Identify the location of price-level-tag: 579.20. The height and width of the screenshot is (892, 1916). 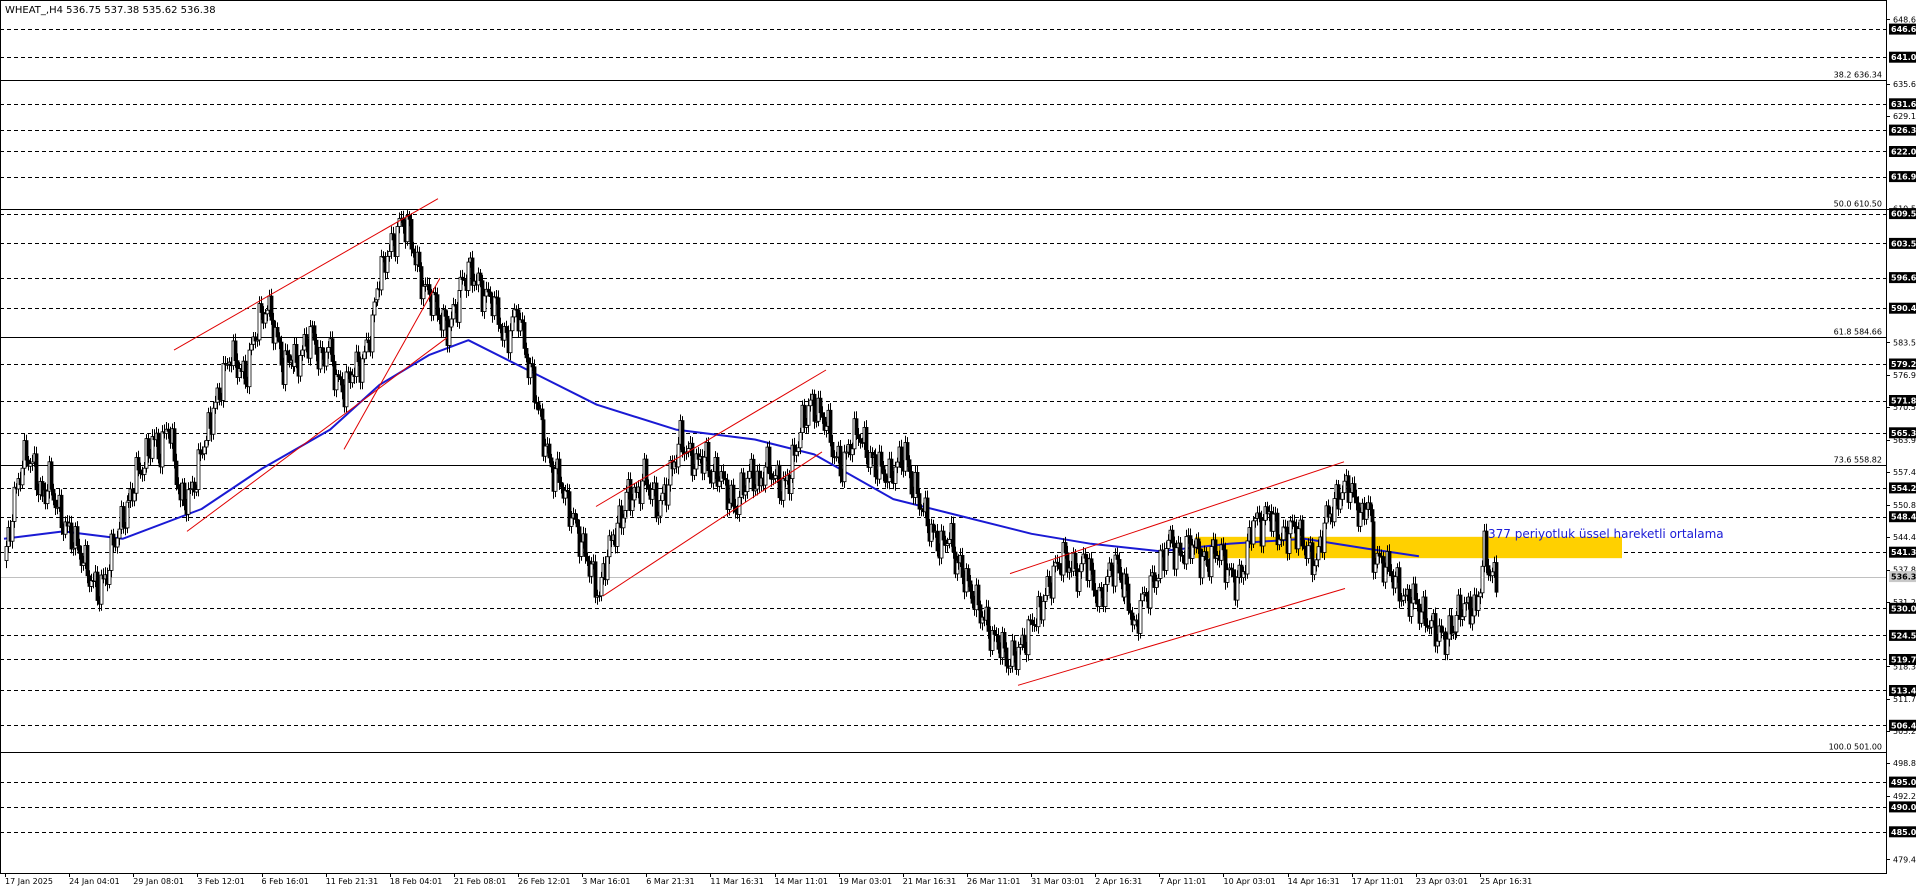
(1902, 364).